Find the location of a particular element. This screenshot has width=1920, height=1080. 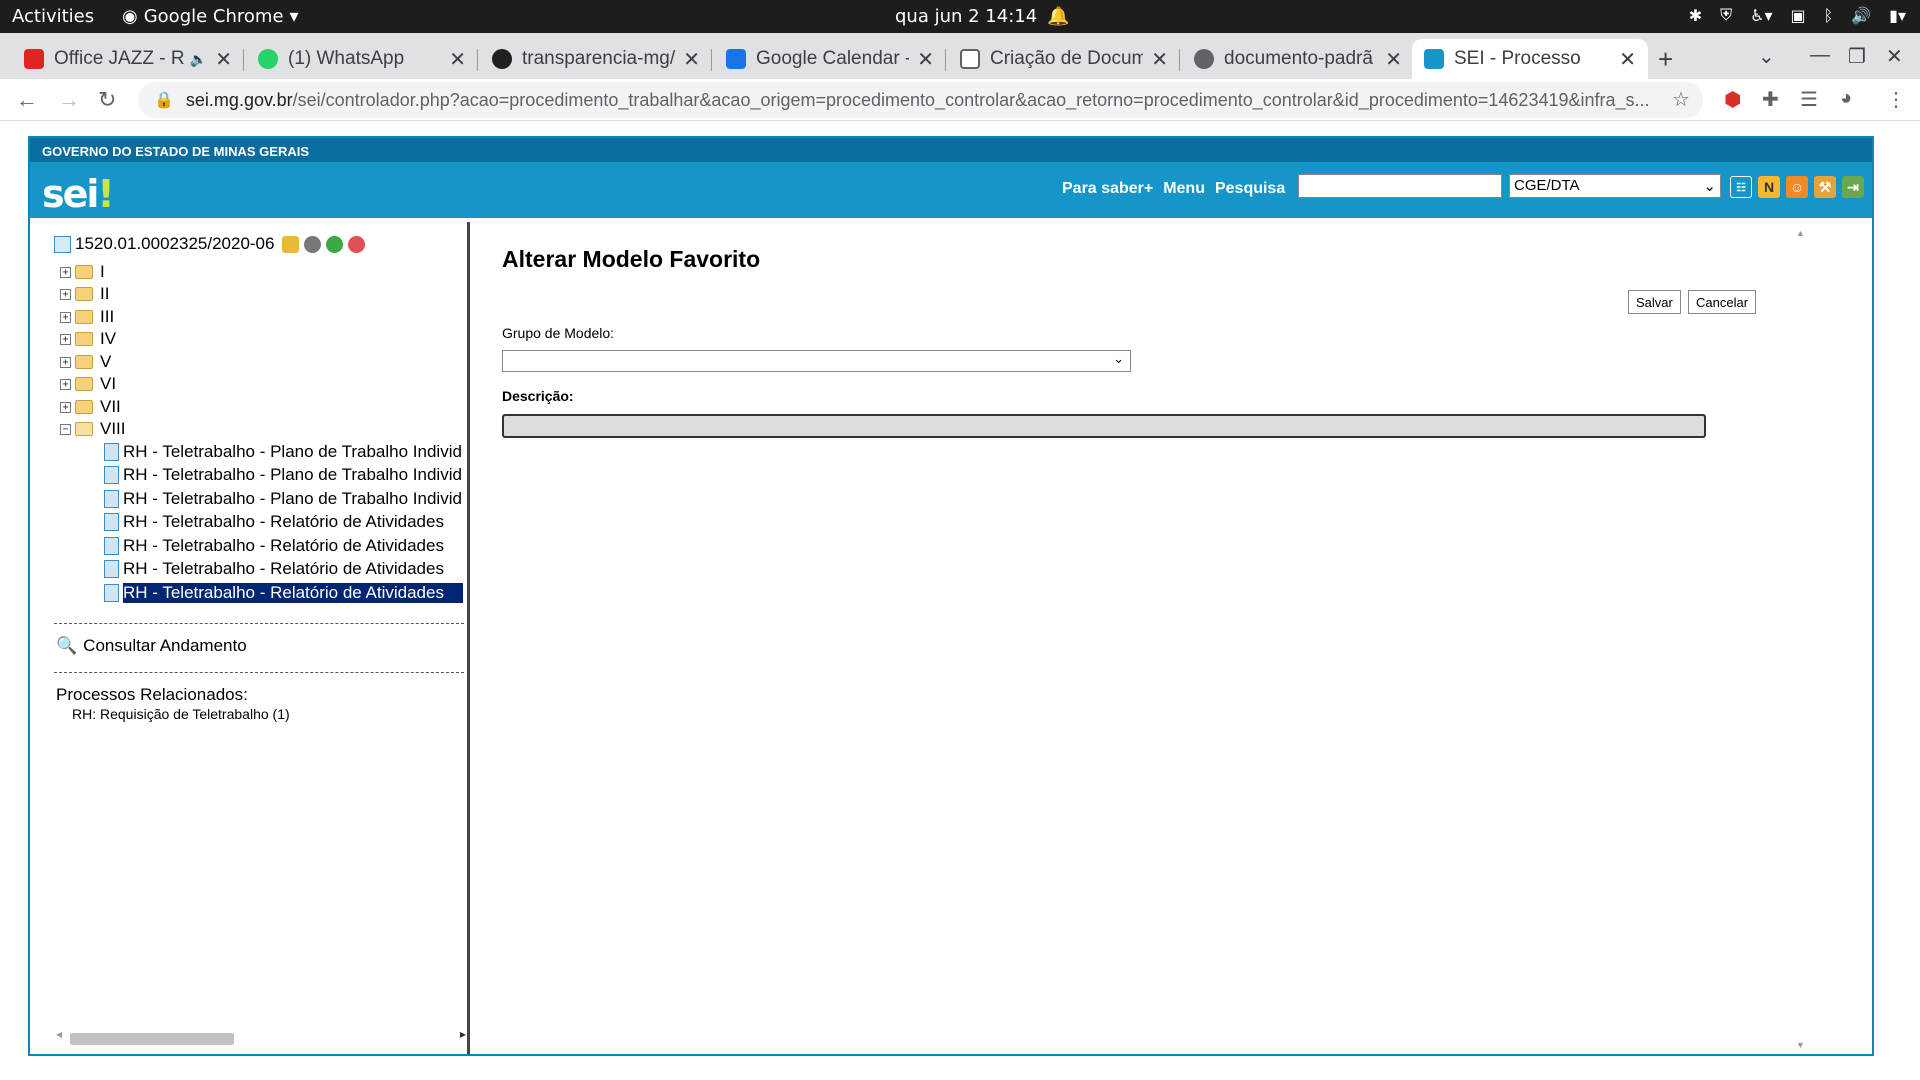

search-input is located at coordinates (1400, 186).